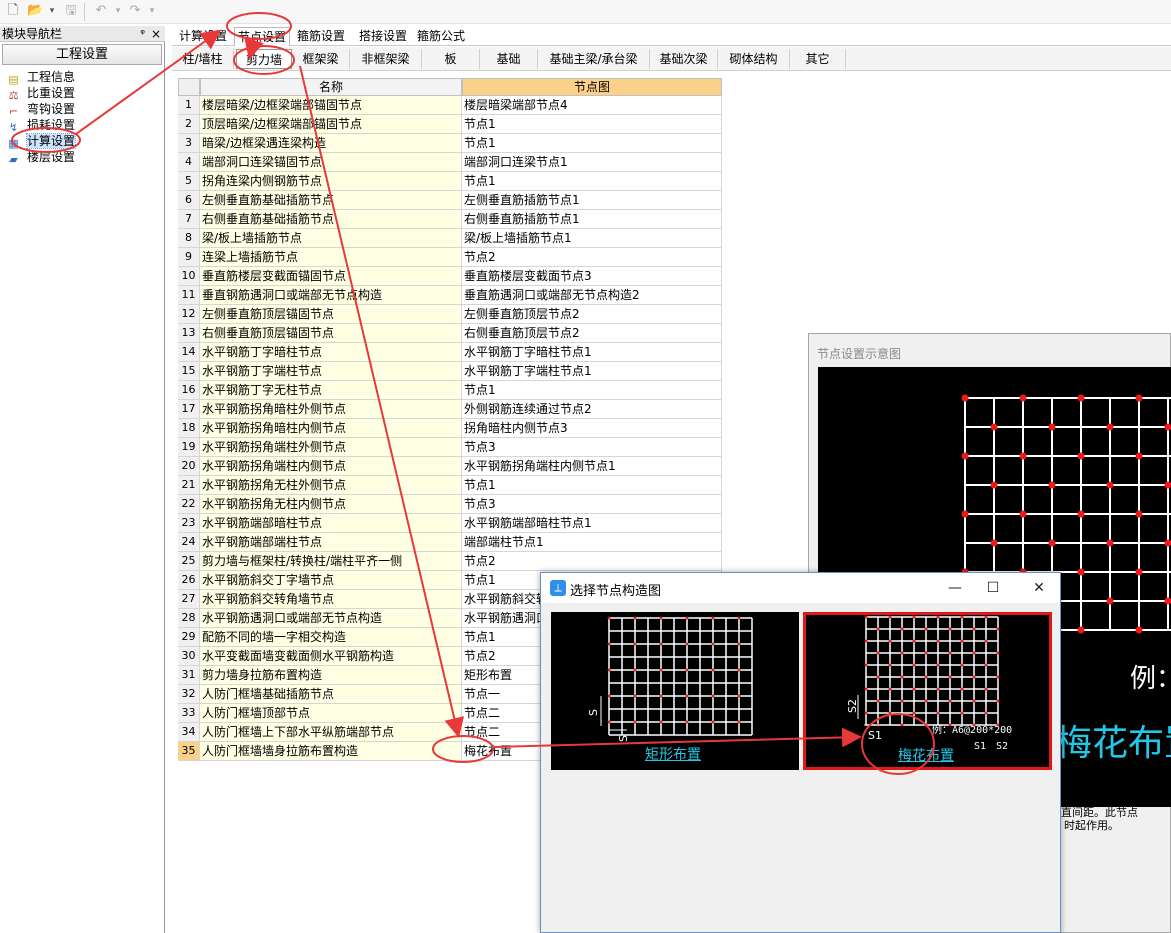 The height and width of the screenshot is (933, 1171). Describe the element at coordinates (926, 755) in the screenshot. I see `plum-layout-caption: 梅花布置` at that location.